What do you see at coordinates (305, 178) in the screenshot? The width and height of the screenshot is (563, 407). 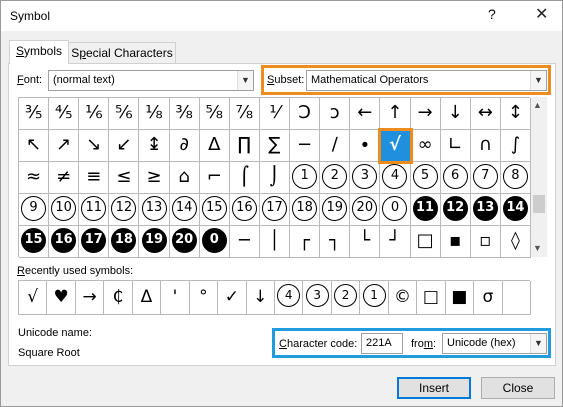 I see `symbol-cell: 1` at bounding box center [305, 178].